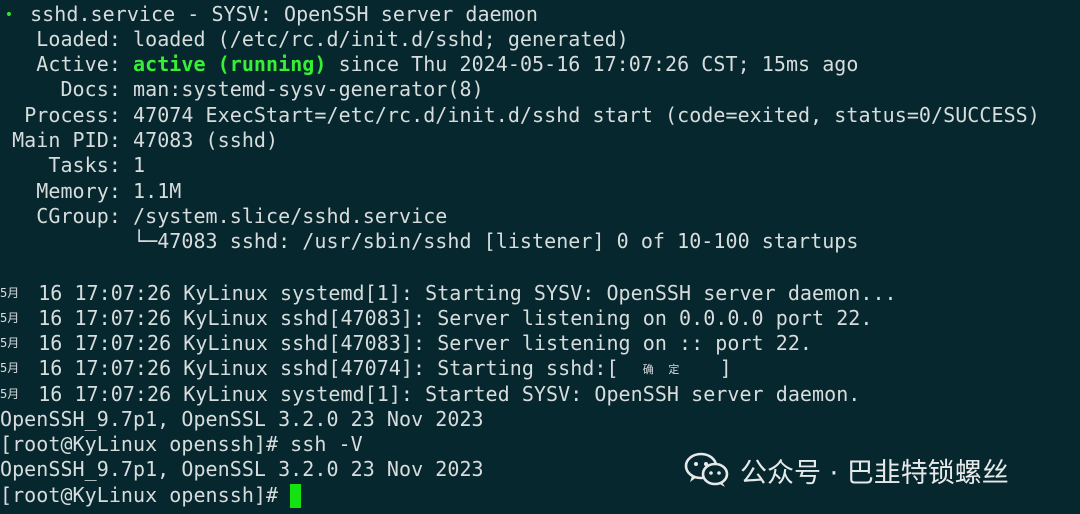 This screenshot has width=1080, height=514. Describe the element at coordinates (78, 64) in the screenshot. I see `active-label: Active:` at that location.